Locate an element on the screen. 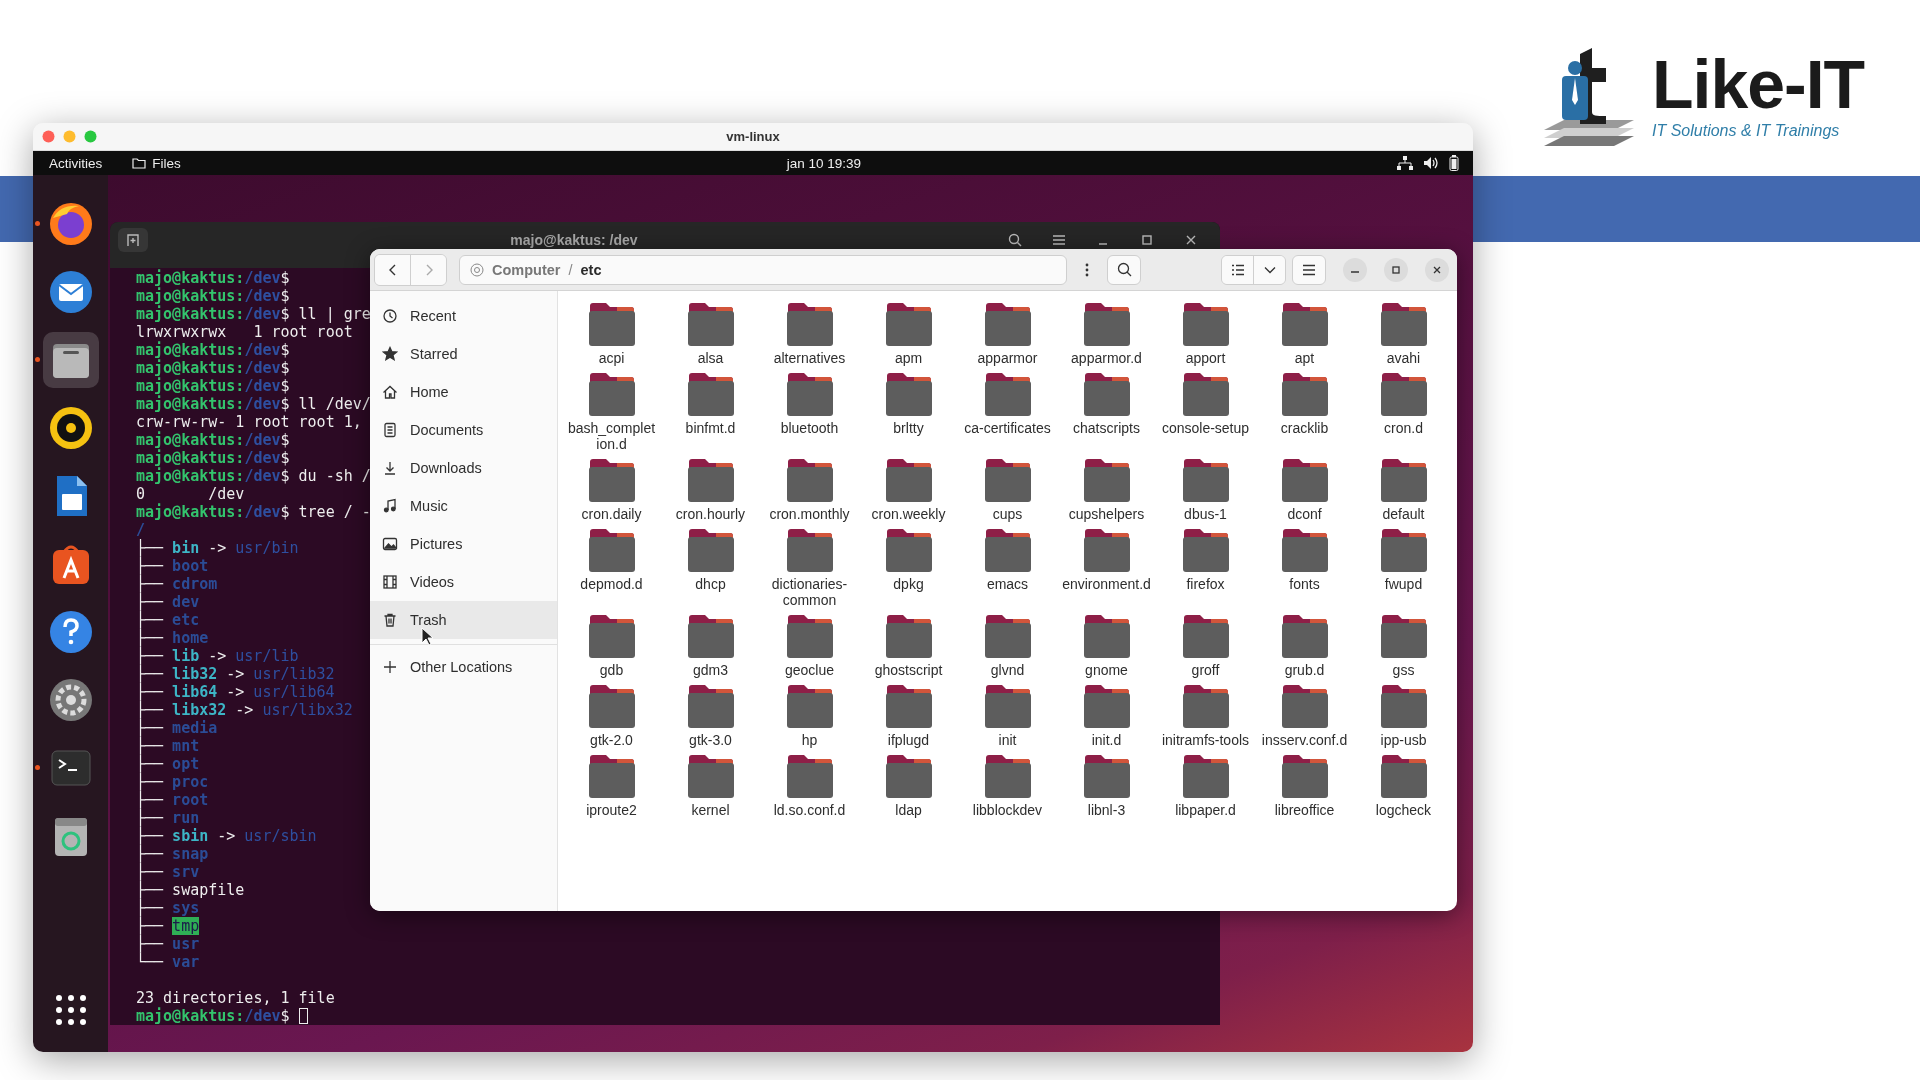 This screenshot has height=1080, width=1920. folder-name: gtk-2.0 is located at coordinates (611, 740).